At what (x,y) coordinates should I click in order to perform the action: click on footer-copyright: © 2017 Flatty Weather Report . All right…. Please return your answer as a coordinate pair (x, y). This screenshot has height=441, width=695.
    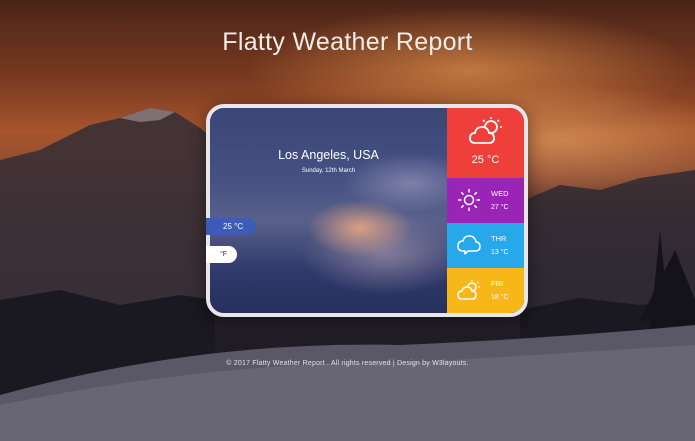
    Looking at the image, I should click on (347, 363).